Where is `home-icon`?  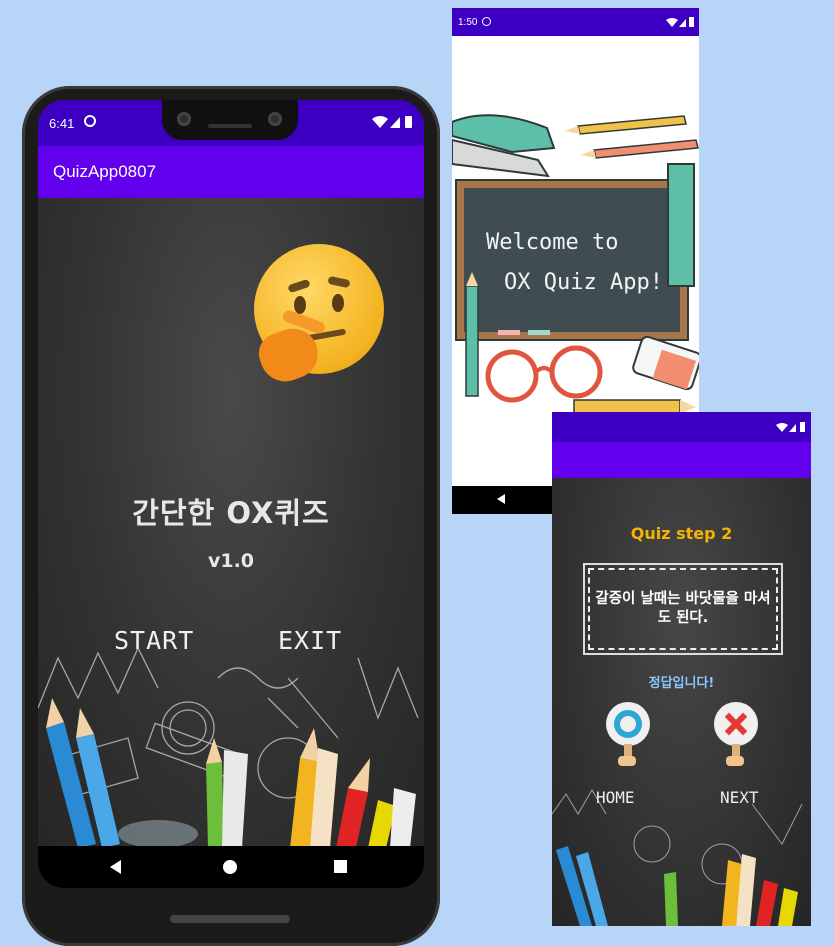 home-icon is located at coordinates (230, 867).